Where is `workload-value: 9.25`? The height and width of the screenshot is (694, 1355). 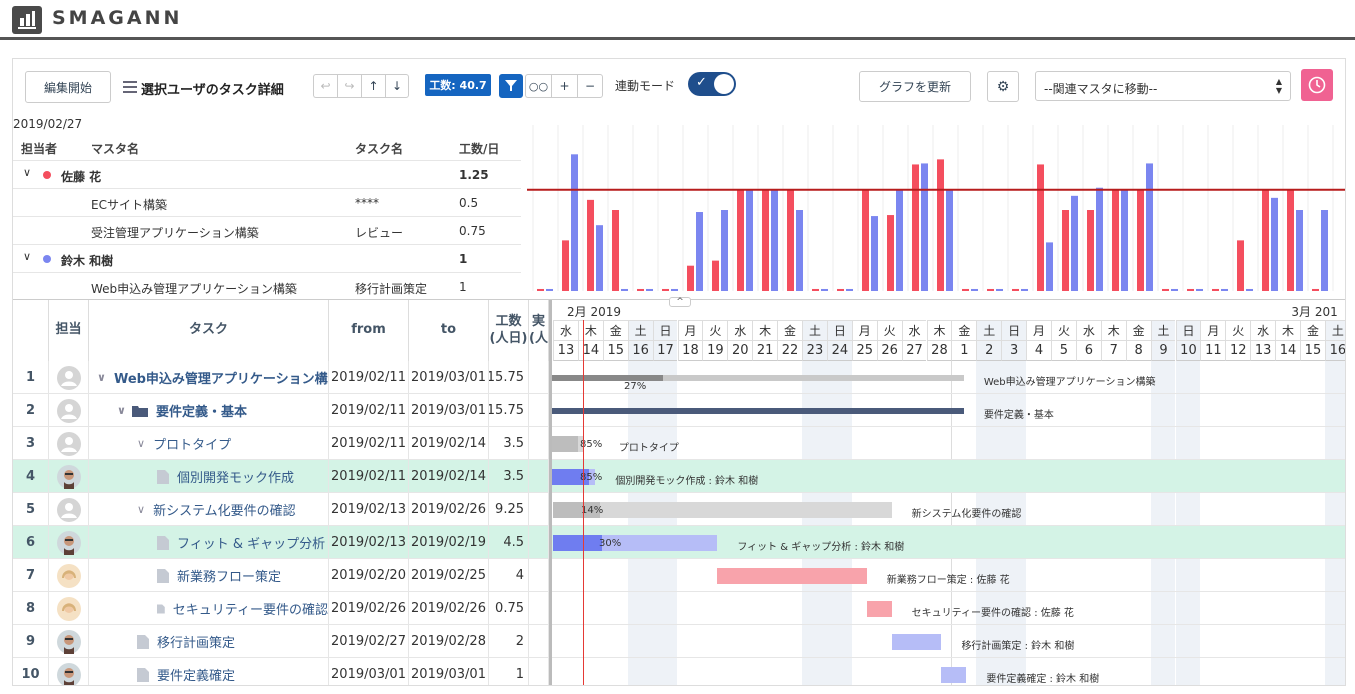
workload-value: 9.25 is located at coordinates (509, 509).